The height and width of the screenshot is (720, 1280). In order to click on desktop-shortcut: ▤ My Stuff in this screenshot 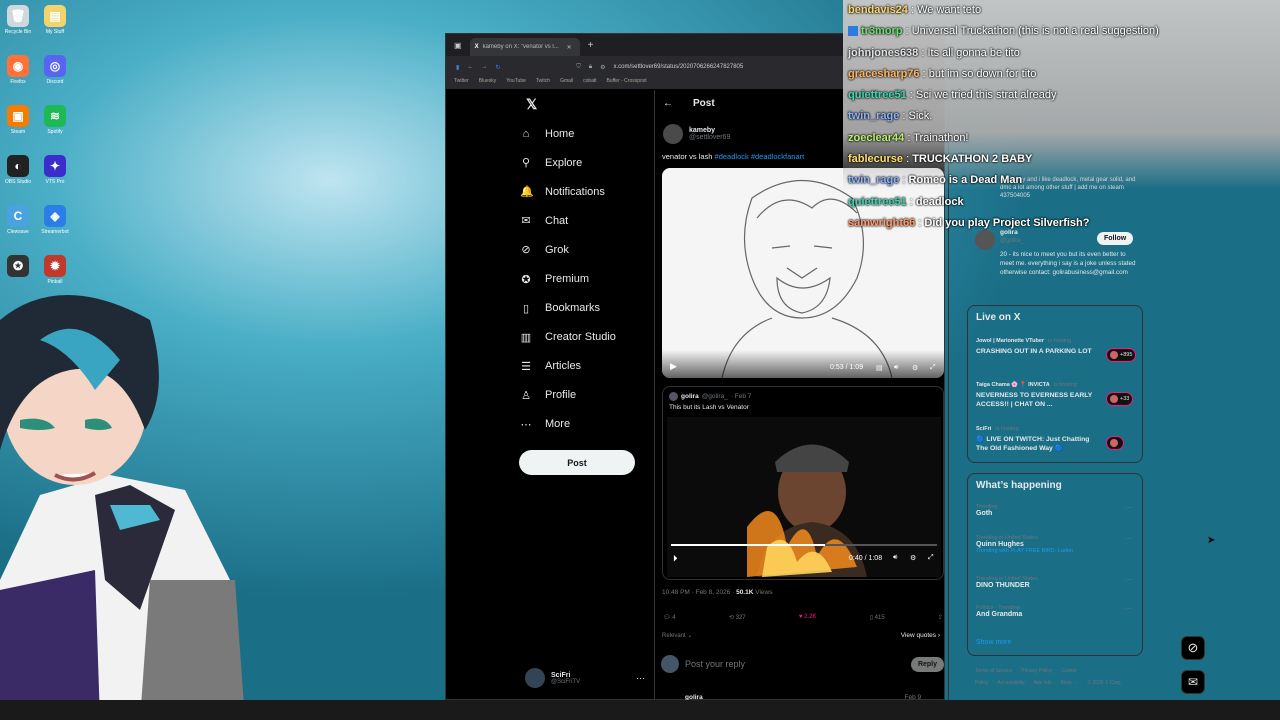, I will do `click(55, 20)`.